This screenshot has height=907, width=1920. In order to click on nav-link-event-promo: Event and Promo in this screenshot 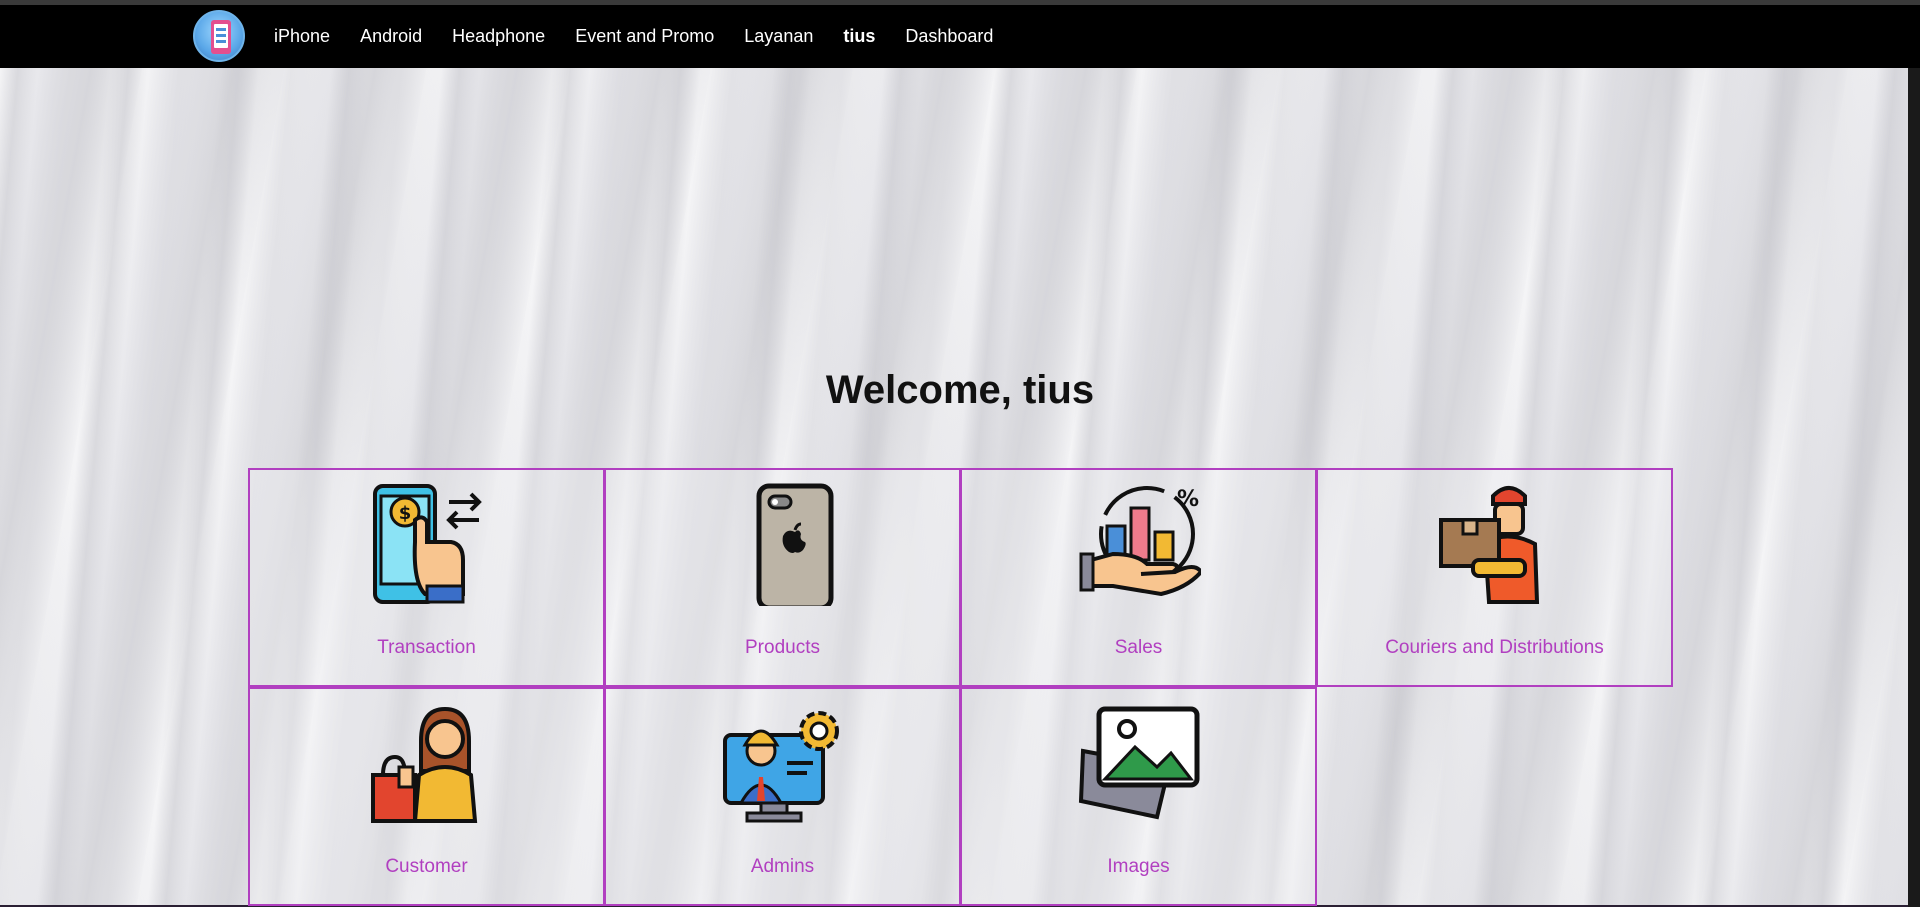, I will do `click(644, 36)`.